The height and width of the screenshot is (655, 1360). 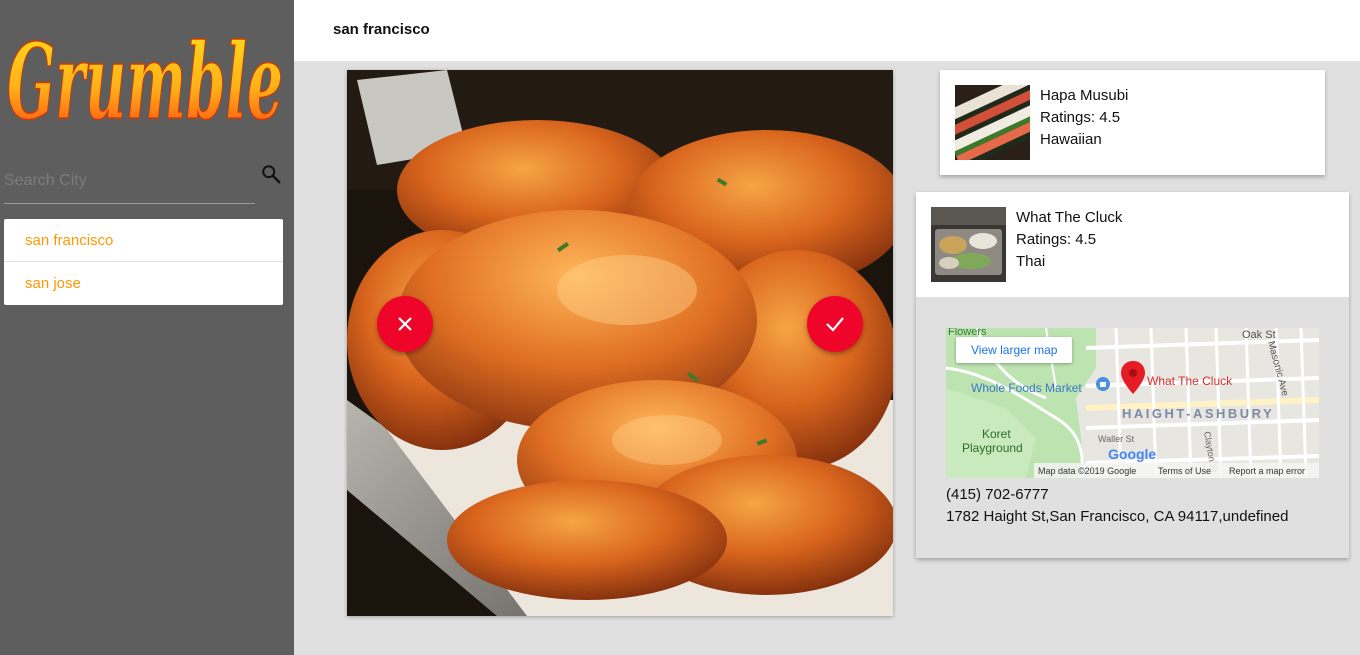 I want to click on svg-text: Grumble, so click(x=145, y=80).